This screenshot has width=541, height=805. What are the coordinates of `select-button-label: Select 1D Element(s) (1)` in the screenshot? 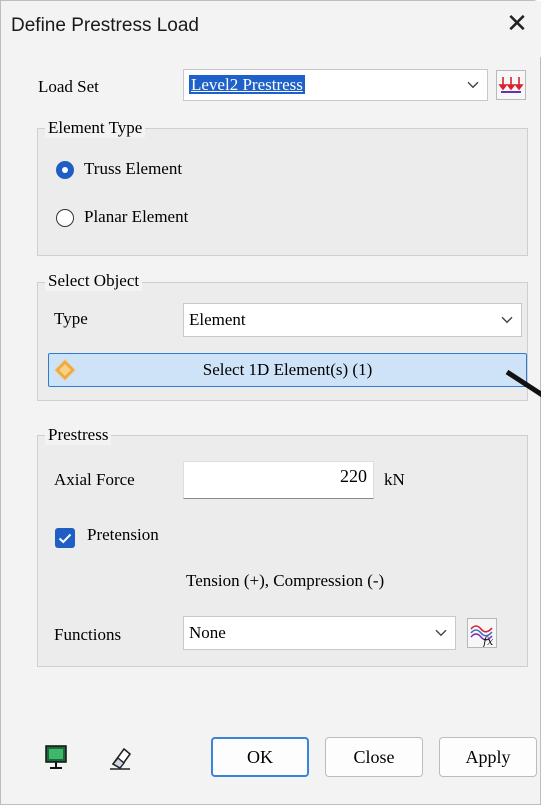 It's located at (287, 369).